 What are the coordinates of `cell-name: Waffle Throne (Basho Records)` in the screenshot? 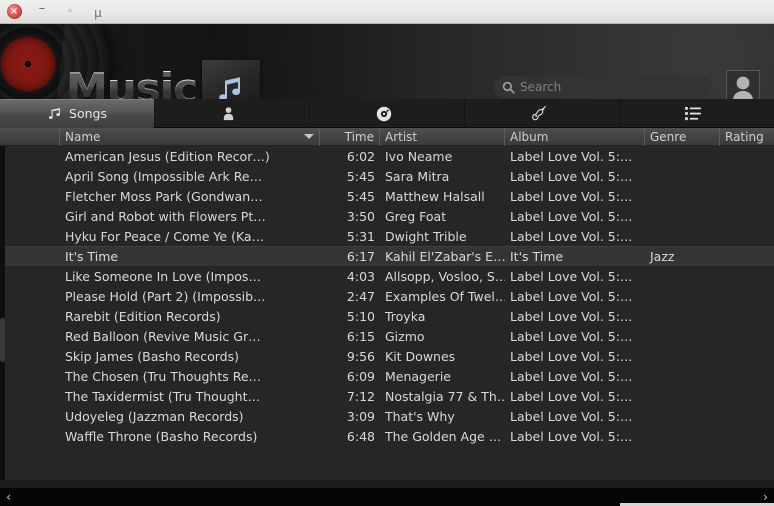 It's located at (161, 436).